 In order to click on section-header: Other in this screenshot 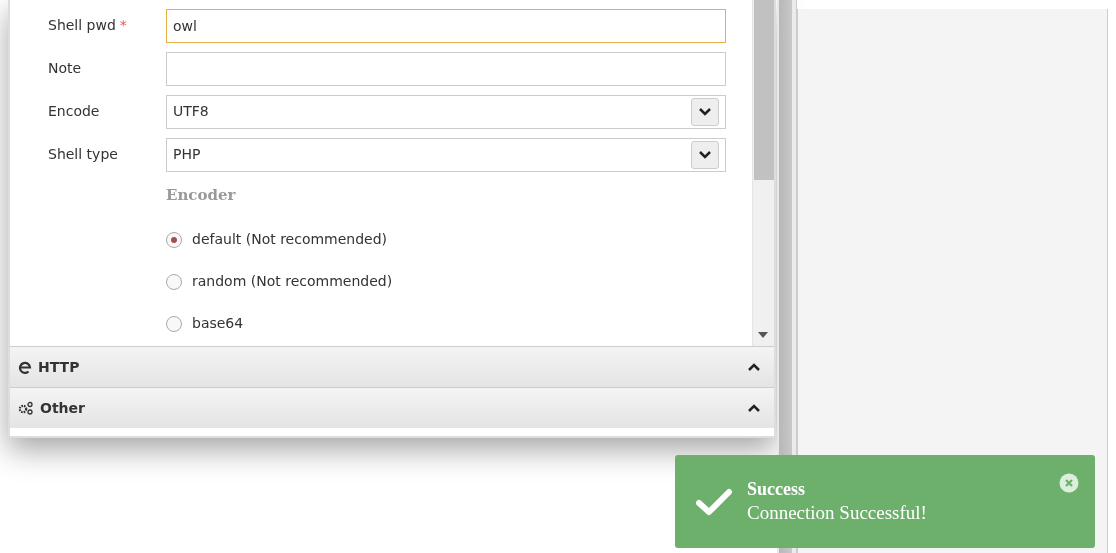, I will do `click(392, 407)`.